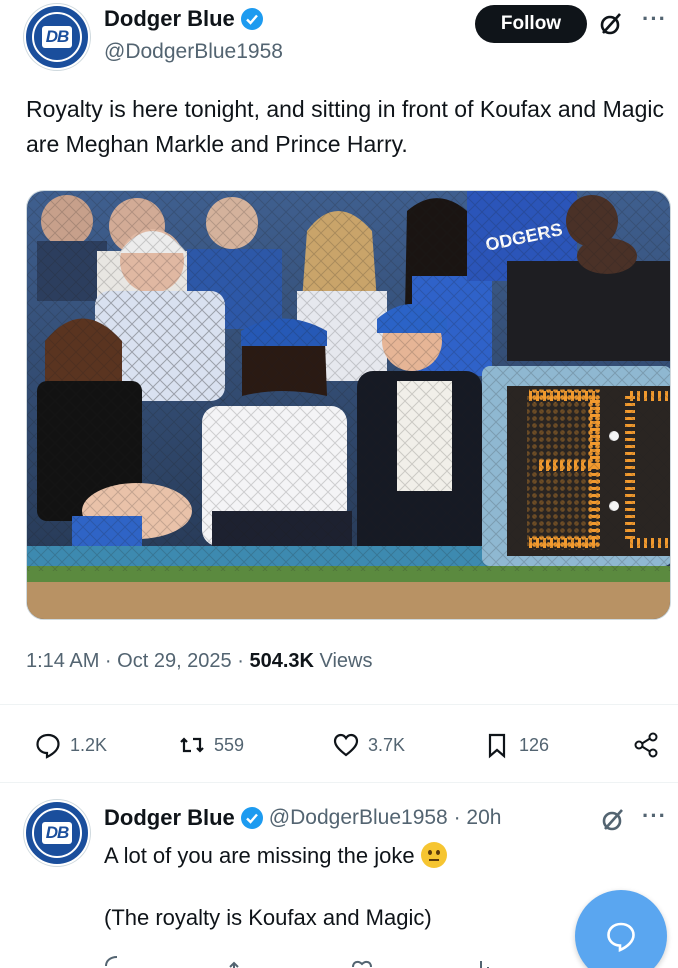 This screenshot has width=678, height=968. What do you see at coordinates (137, 661) in the screenshot?
I see `tweet-timestamp: 1:14 AM · Oct 29, 2025 ·` at bounding box center [137, 661].